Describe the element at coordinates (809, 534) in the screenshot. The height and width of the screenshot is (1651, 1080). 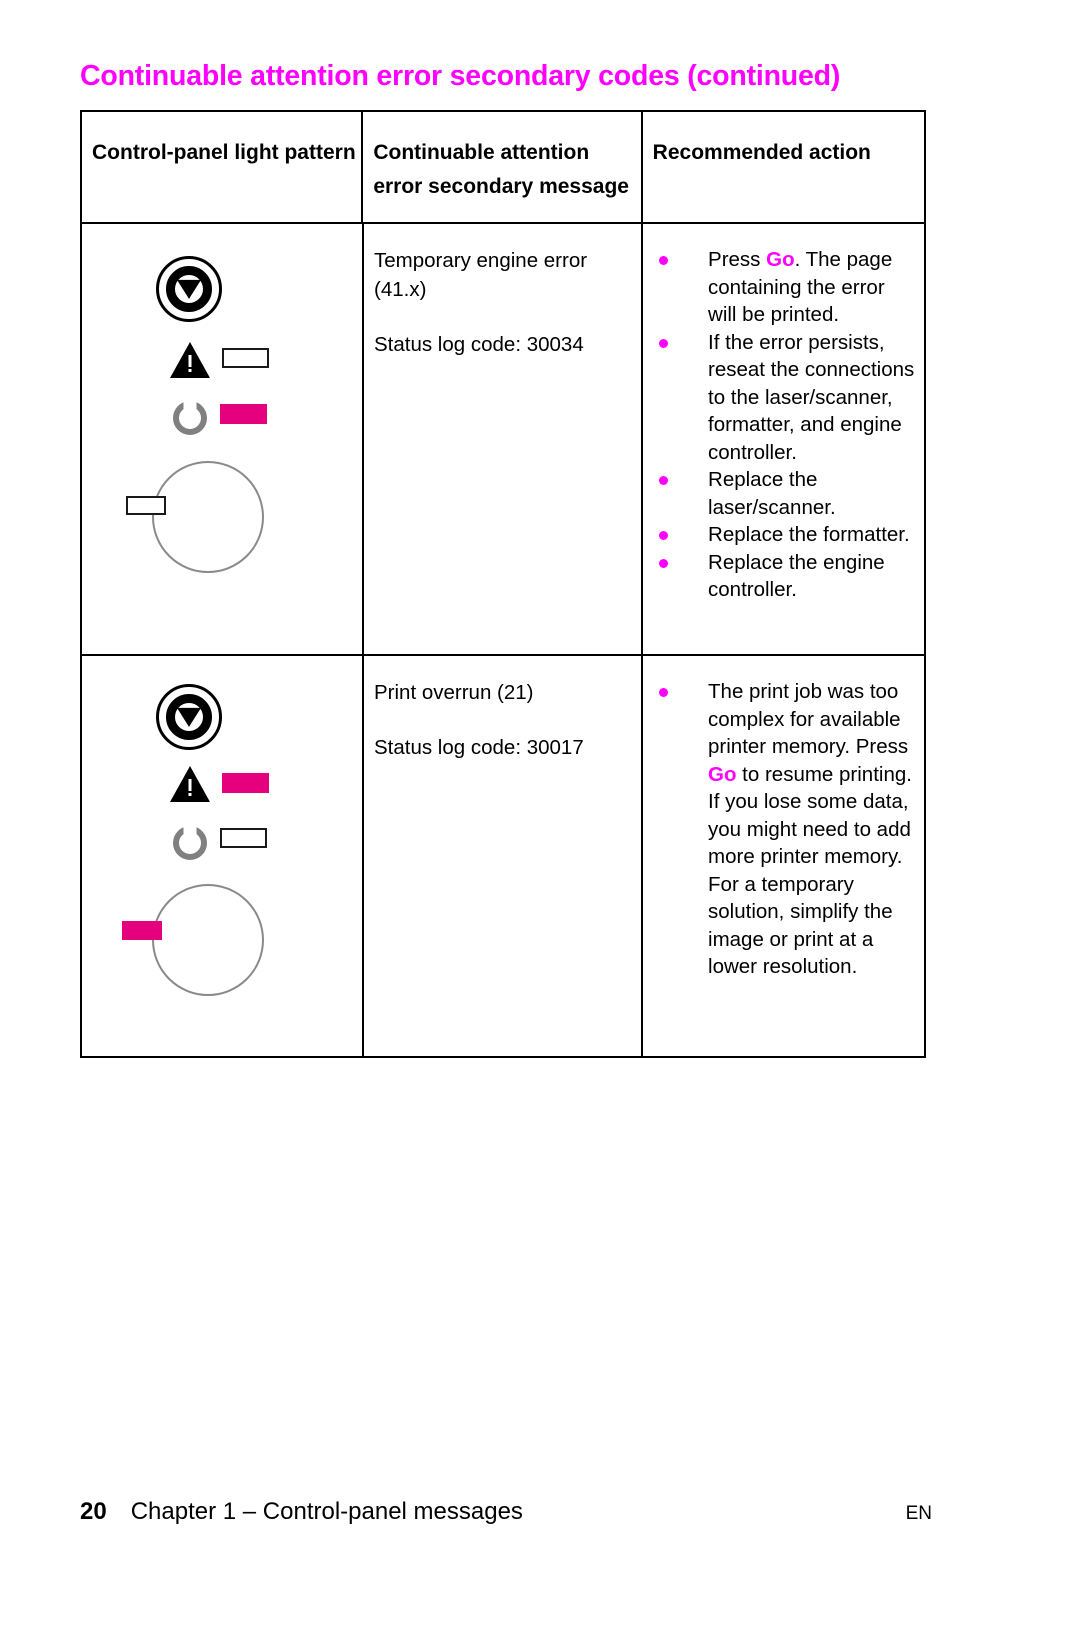
I see `action-text-pre: Replace the formatter.` at that location.